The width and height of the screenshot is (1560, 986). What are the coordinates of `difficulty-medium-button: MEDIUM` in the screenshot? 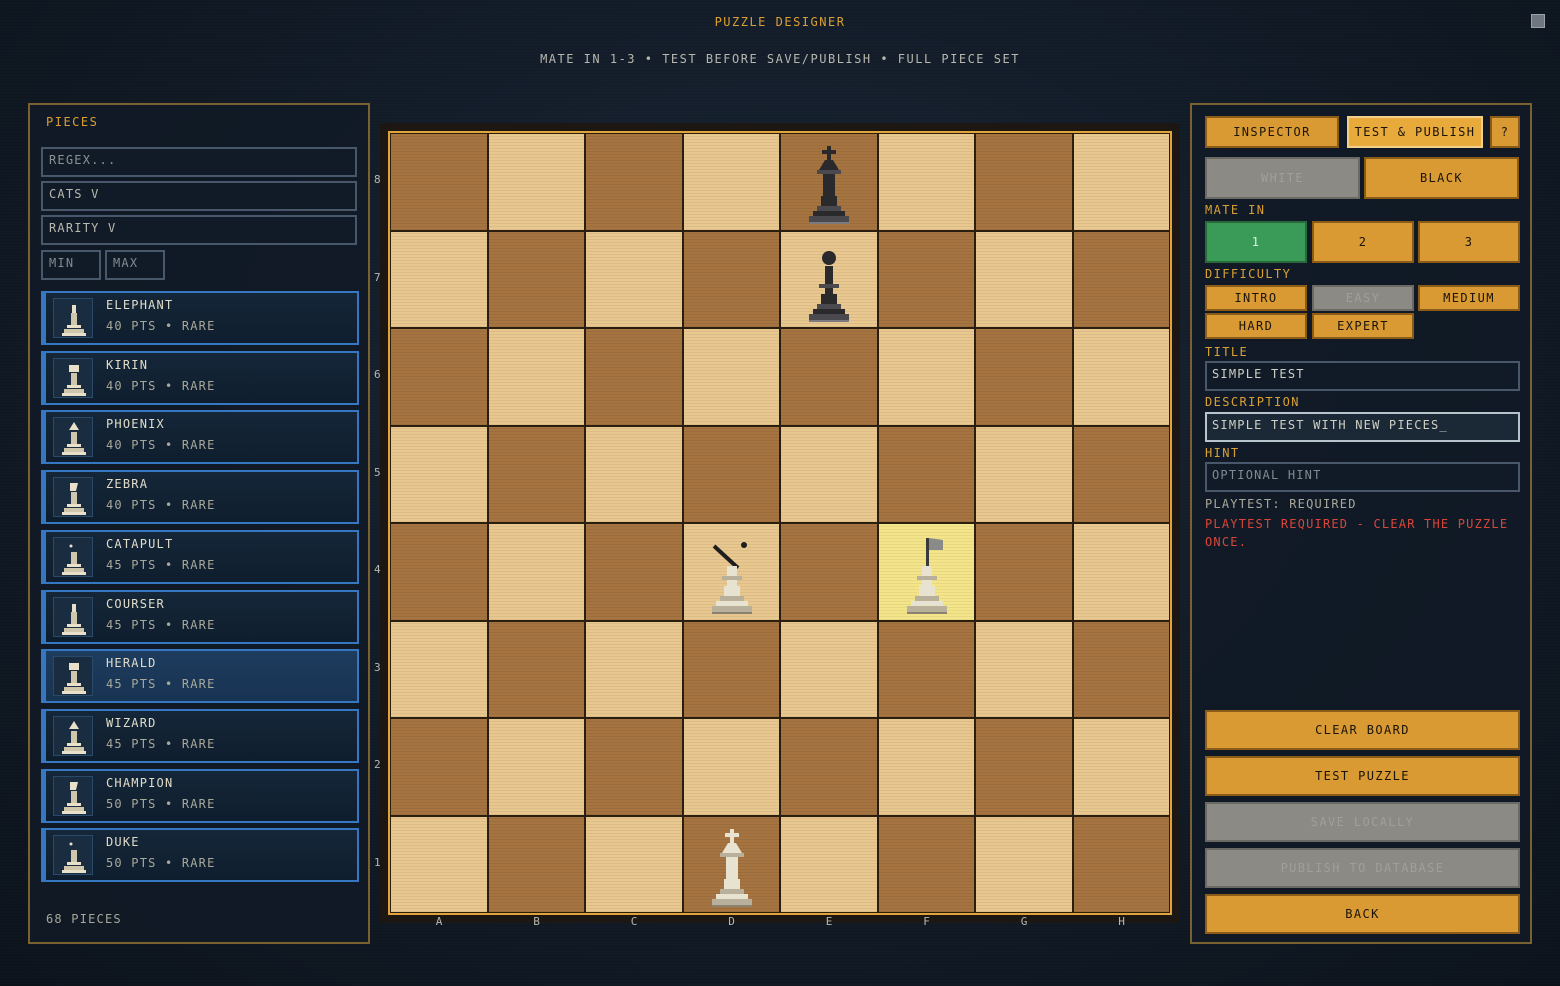 It's located at (1469, 298).